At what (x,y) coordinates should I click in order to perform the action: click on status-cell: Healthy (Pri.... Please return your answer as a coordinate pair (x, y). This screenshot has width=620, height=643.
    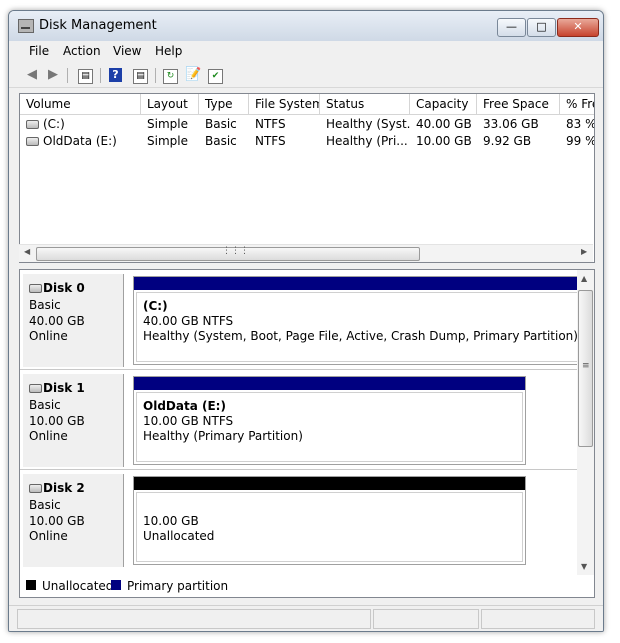
    Looking at the image, I should click on (367, 141).